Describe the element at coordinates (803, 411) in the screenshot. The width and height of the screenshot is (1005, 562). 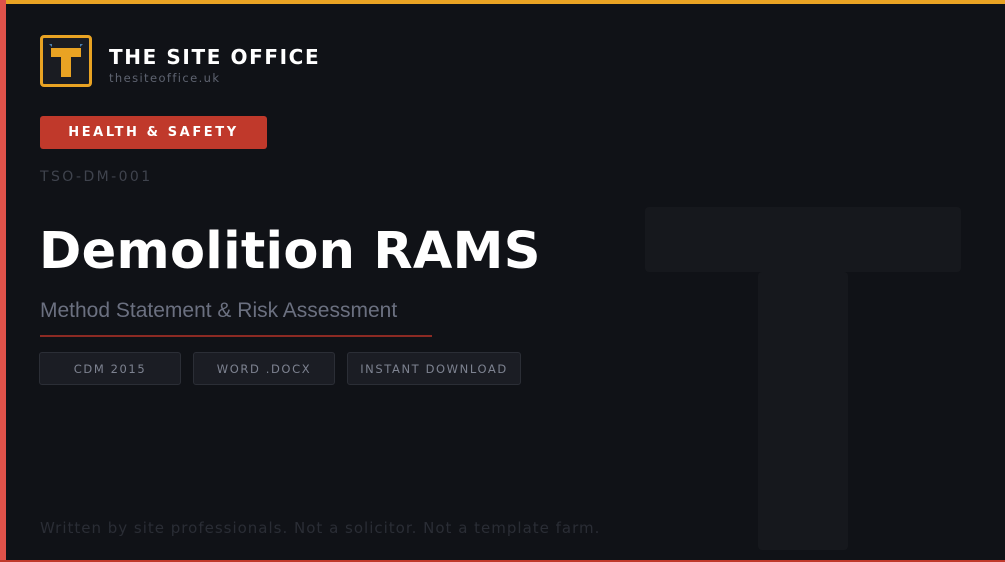
I see `watermark-t-stem` at that location.